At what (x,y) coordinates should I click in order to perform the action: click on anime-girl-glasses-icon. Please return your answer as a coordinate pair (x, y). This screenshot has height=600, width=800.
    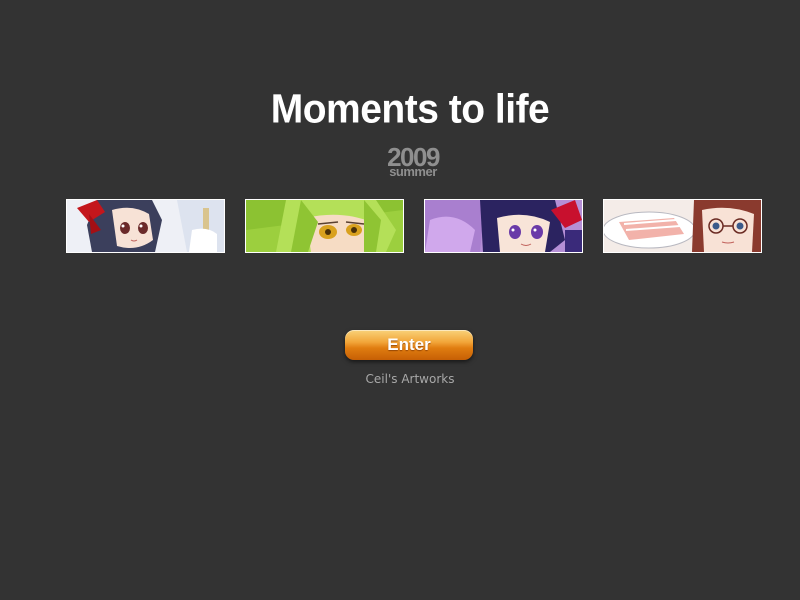
    Looking at the image, I should click on (682, 226).